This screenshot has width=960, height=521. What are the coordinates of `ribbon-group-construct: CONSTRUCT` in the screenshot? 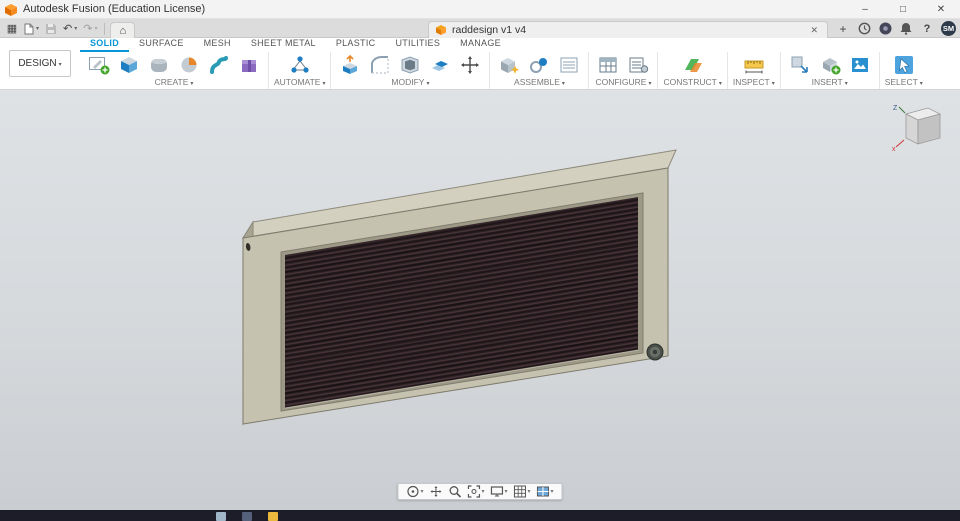 It's located at (693, 70).